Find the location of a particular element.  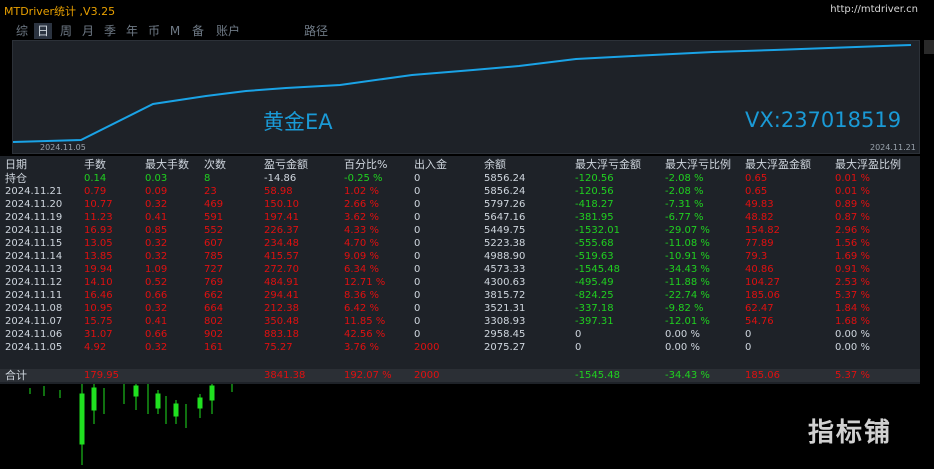

cell-max-float-loss: -495.49 is located at coordinates (594, 282).